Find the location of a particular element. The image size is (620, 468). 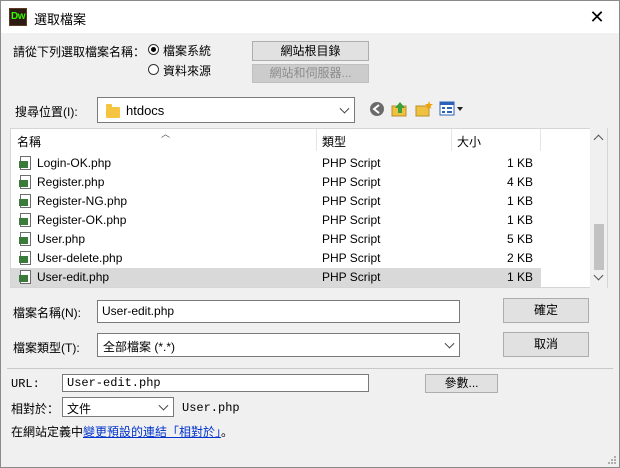

file-size: 5 KB is located at coordinates (519, 239).